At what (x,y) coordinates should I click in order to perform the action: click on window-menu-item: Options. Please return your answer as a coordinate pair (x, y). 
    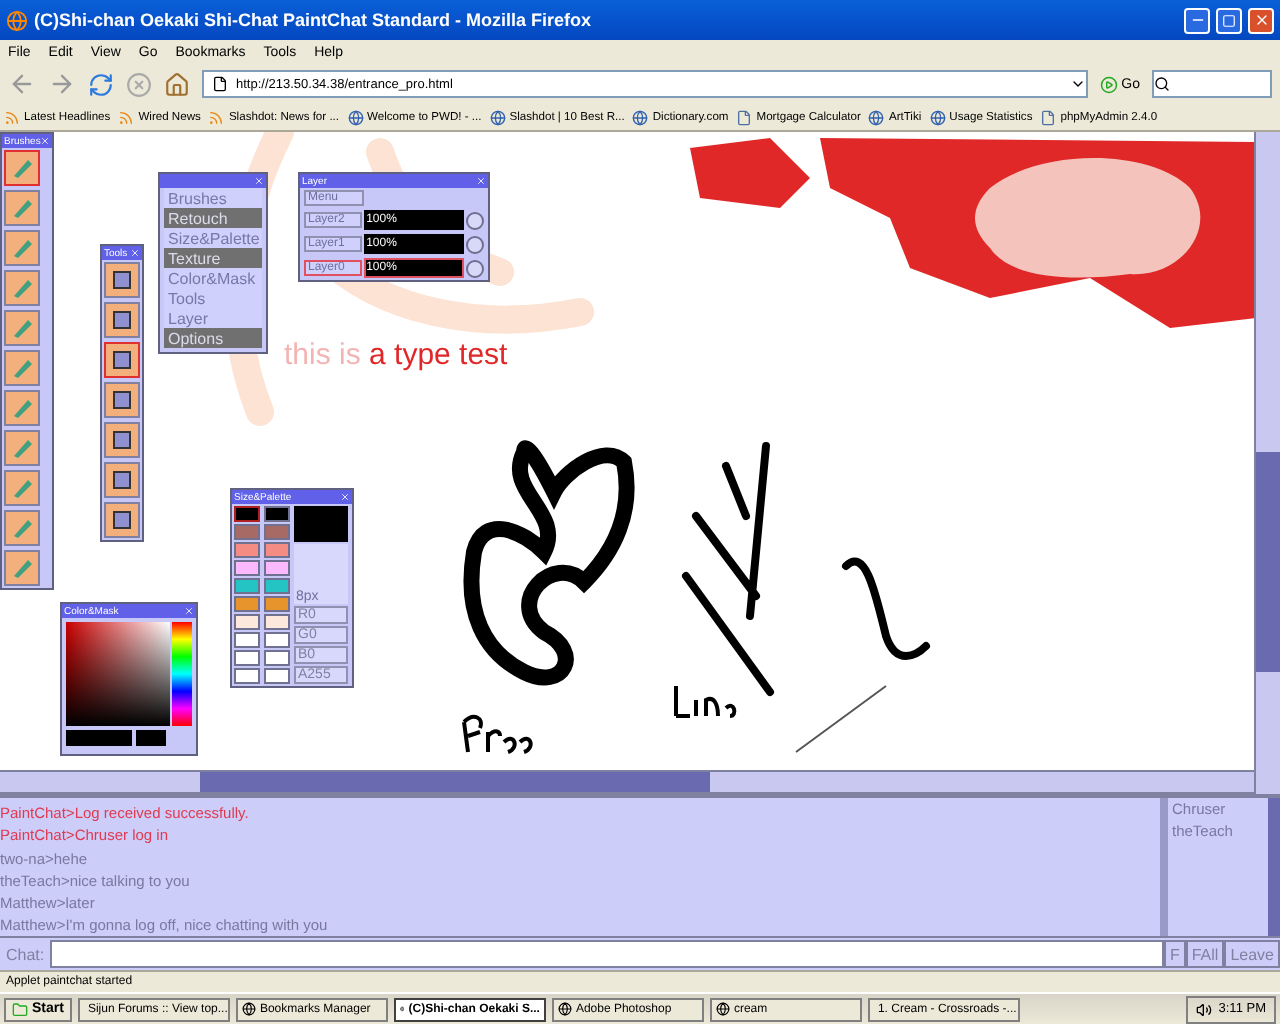
    Looking at the image, I should click on (213, 338).